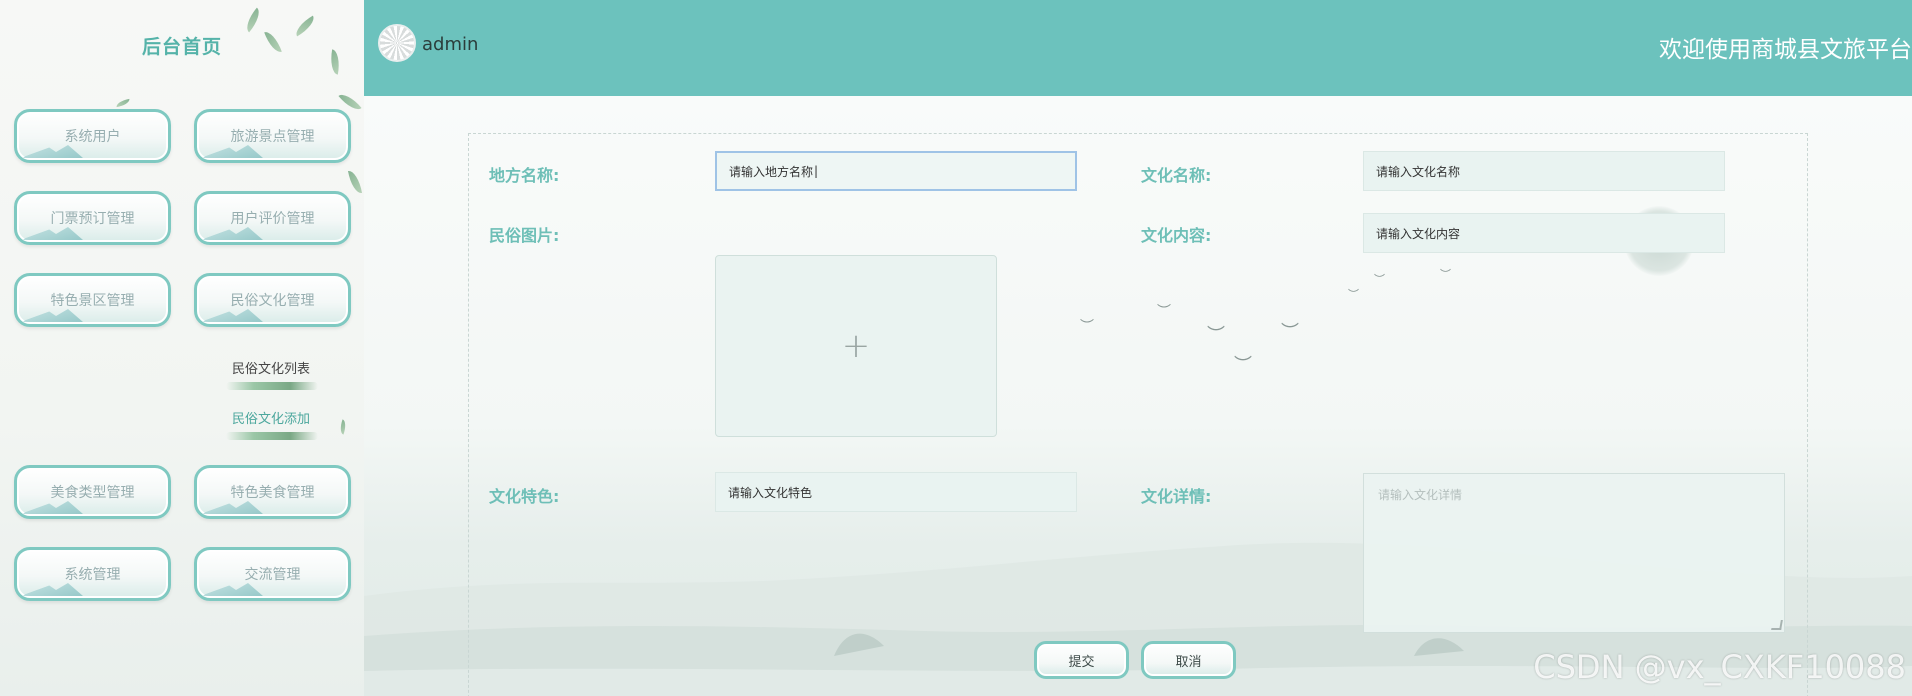  Describe the element at coordinates (450, 44) in the screenshot. I see `username: admin` at that location.